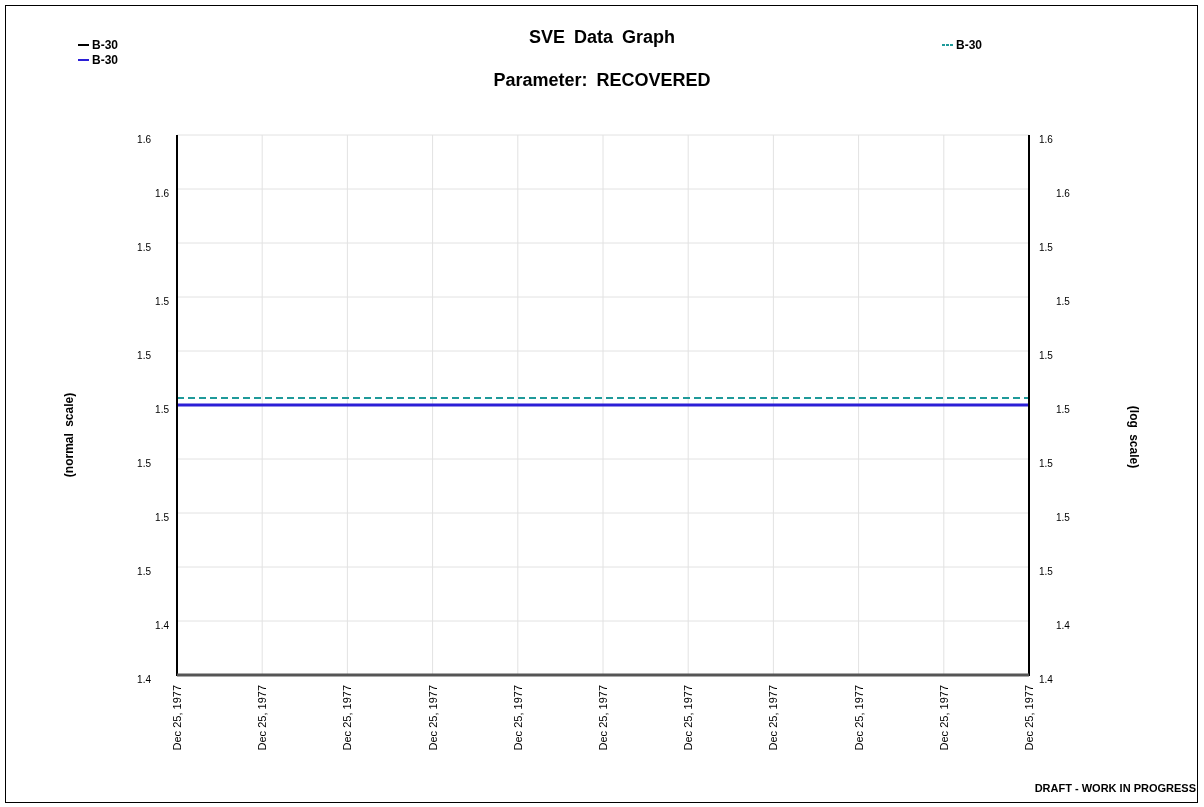  I want to click on chart-subtitle: Parameter: RECOVERED, so click(602, 80).